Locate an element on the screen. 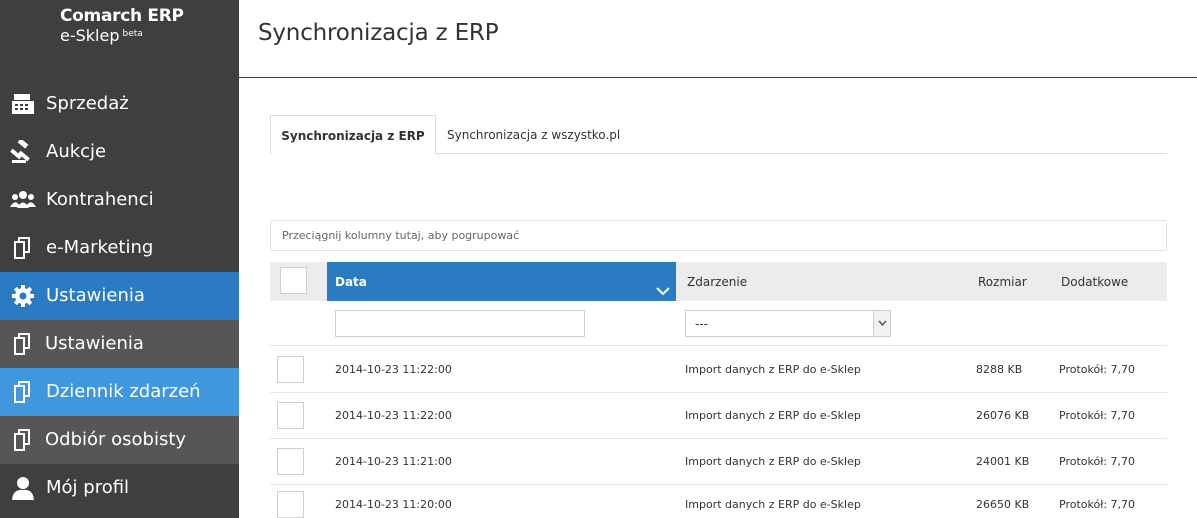 This screenshot has width=1197, height=518. sidebar-item-e-marketing: e-Marketing is located at coordinates (119, 248).